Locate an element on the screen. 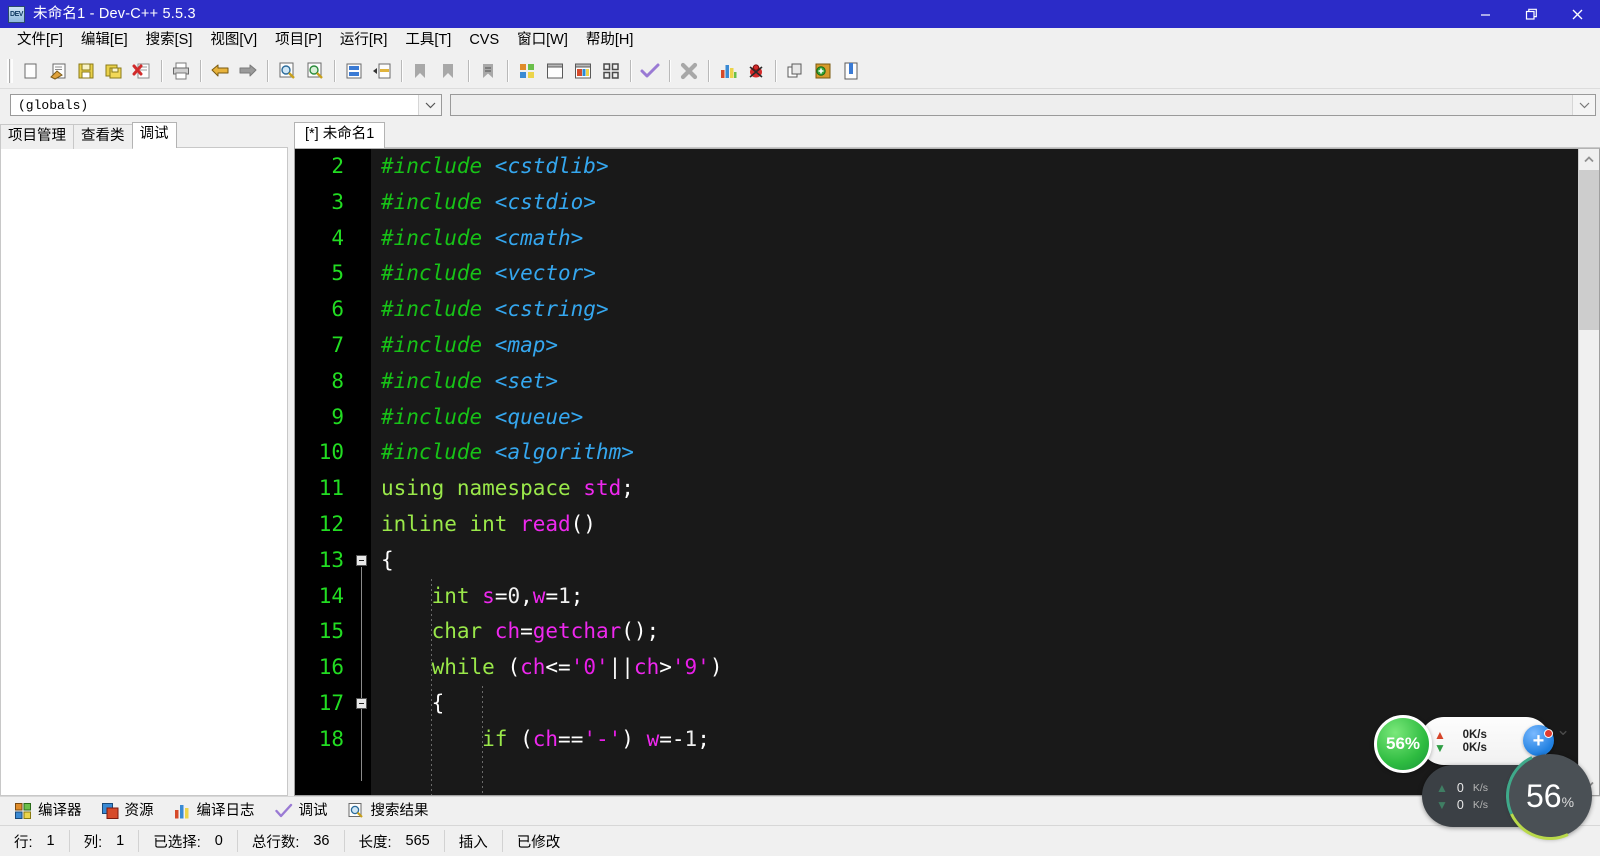  compile-button is located at coordinates (527, 71).